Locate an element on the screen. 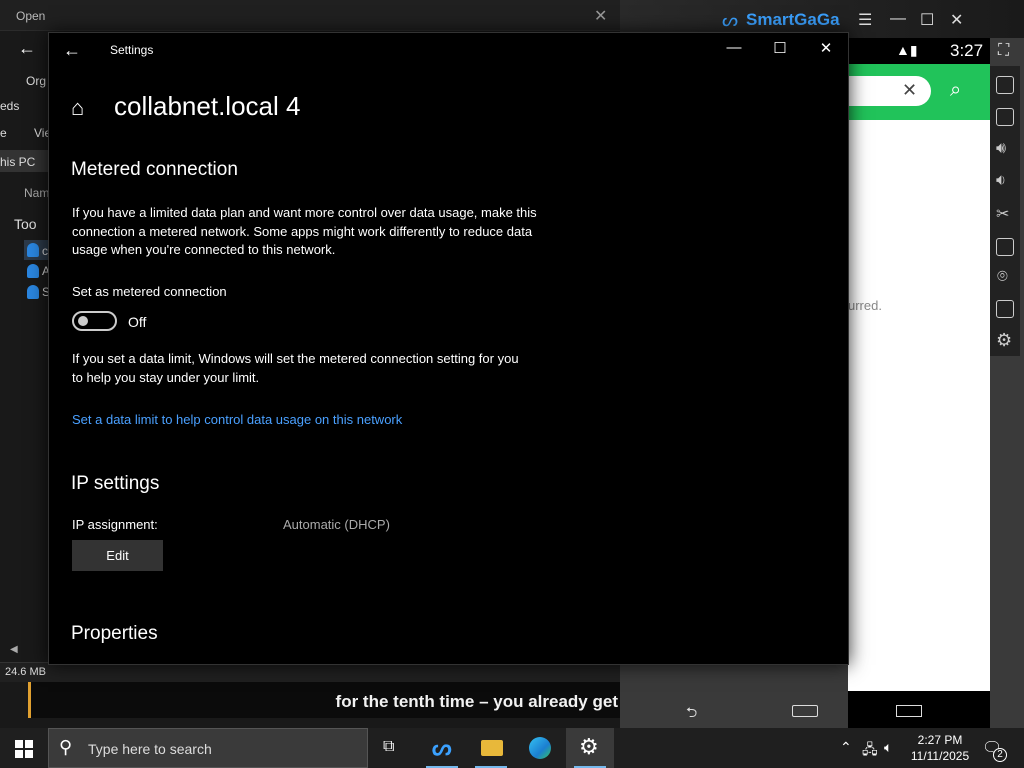  wifi-signal-icon: ▲▮ is located at coordinates (907, 50).